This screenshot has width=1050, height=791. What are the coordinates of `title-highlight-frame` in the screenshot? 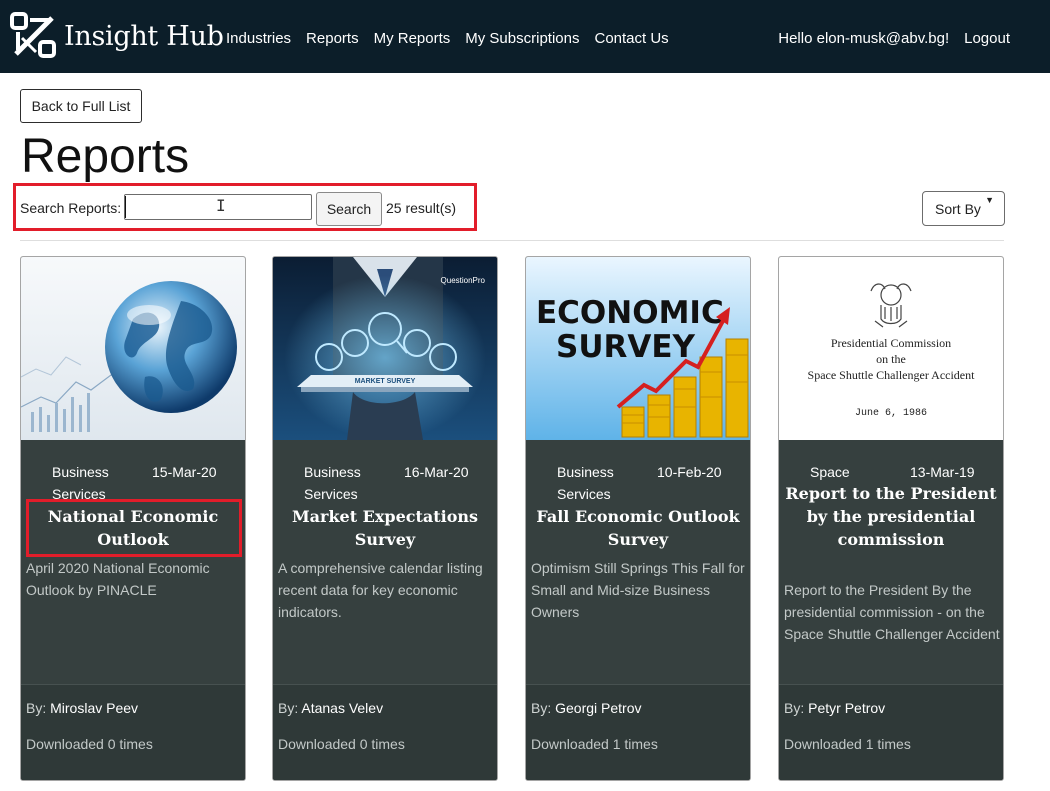 It's located at (134, 528).